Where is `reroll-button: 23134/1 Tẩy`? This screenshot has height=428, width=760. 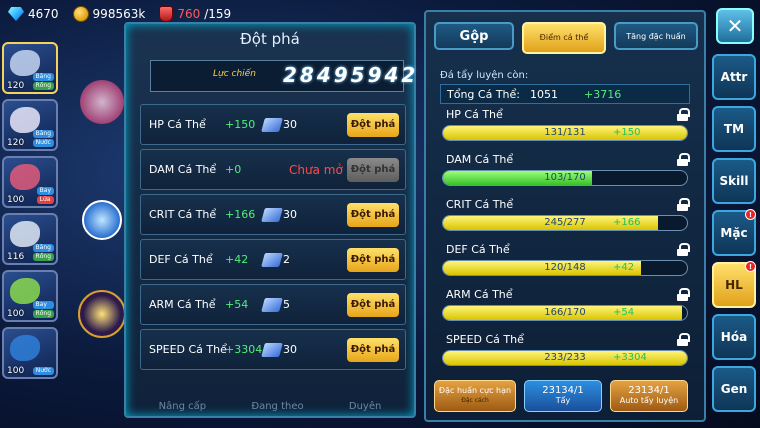 reroll-button: 23134/1 Tẩy is located at coordinates (563, 396).